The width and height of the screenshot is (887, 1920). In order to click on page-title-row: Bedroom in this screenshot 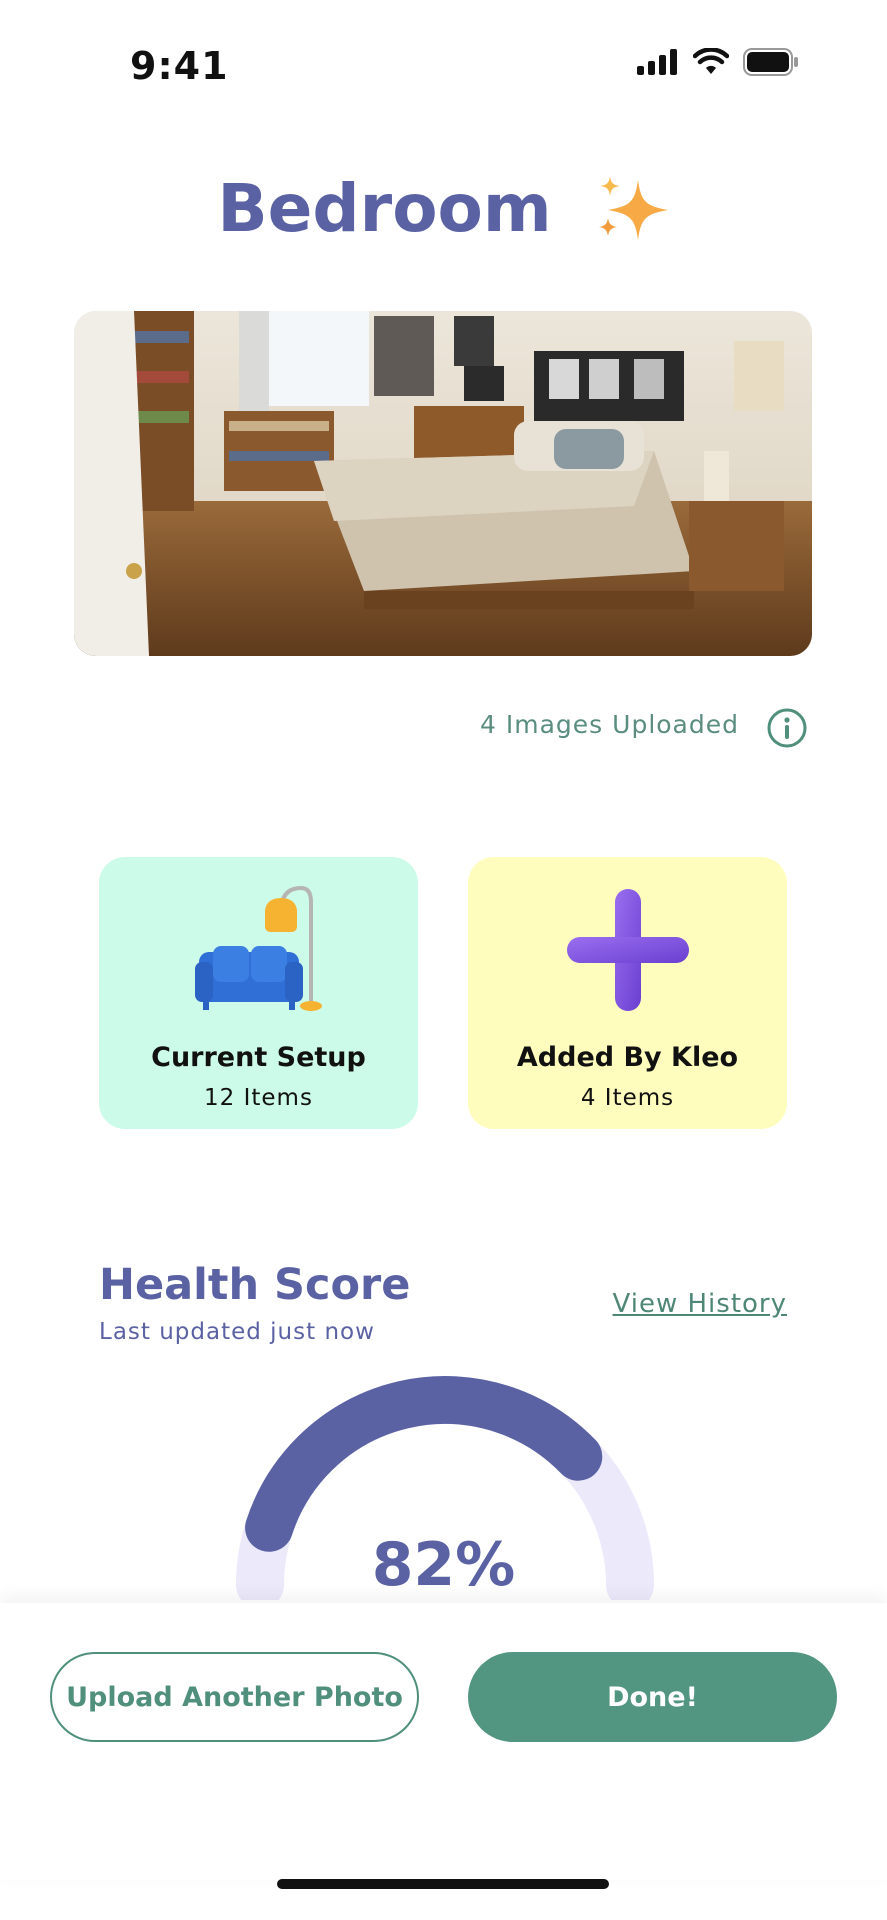, I will do `click(443, 208)`.